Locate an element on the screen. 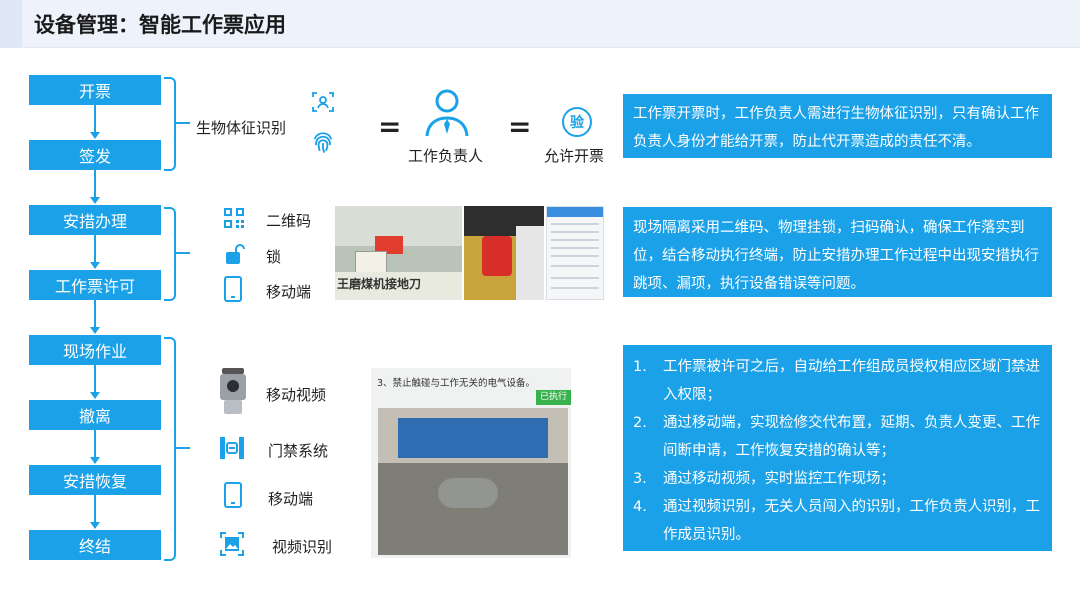  list-item: 3. 通过移动视频，实时监控工作现场； is located at coordinates (764, 479).